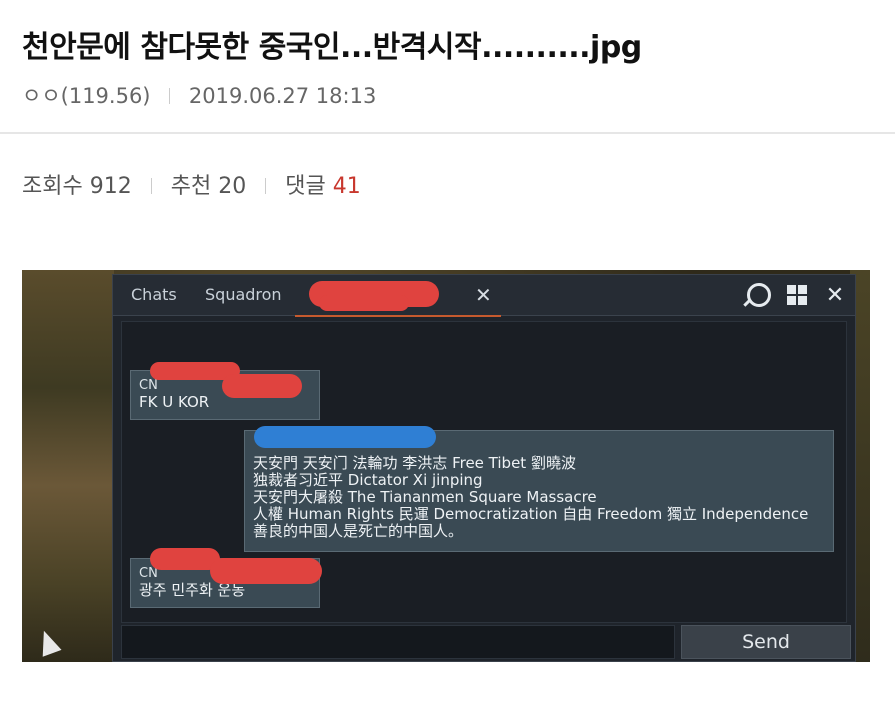 The image size is (895, 717). I want to click on chat-tab-bar: Chats Squadron ✕ ✕, so click(484, 296).